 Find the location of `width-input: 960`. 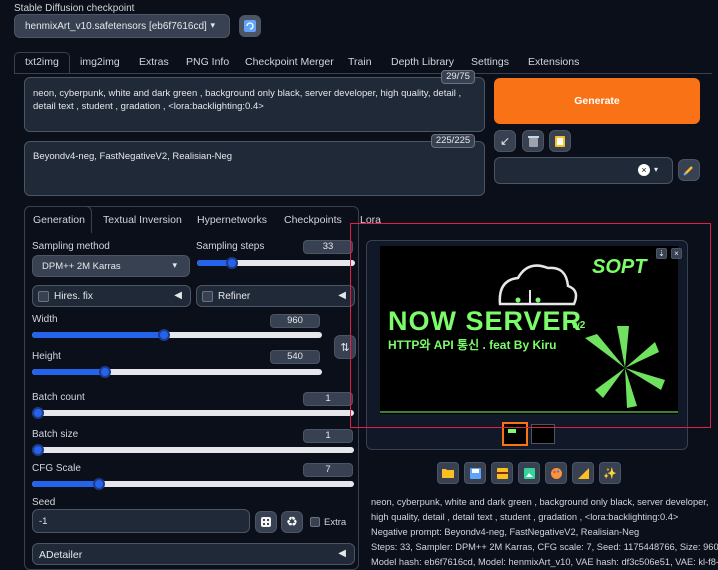

width-input: 960 is located at coordinates (295, 321).